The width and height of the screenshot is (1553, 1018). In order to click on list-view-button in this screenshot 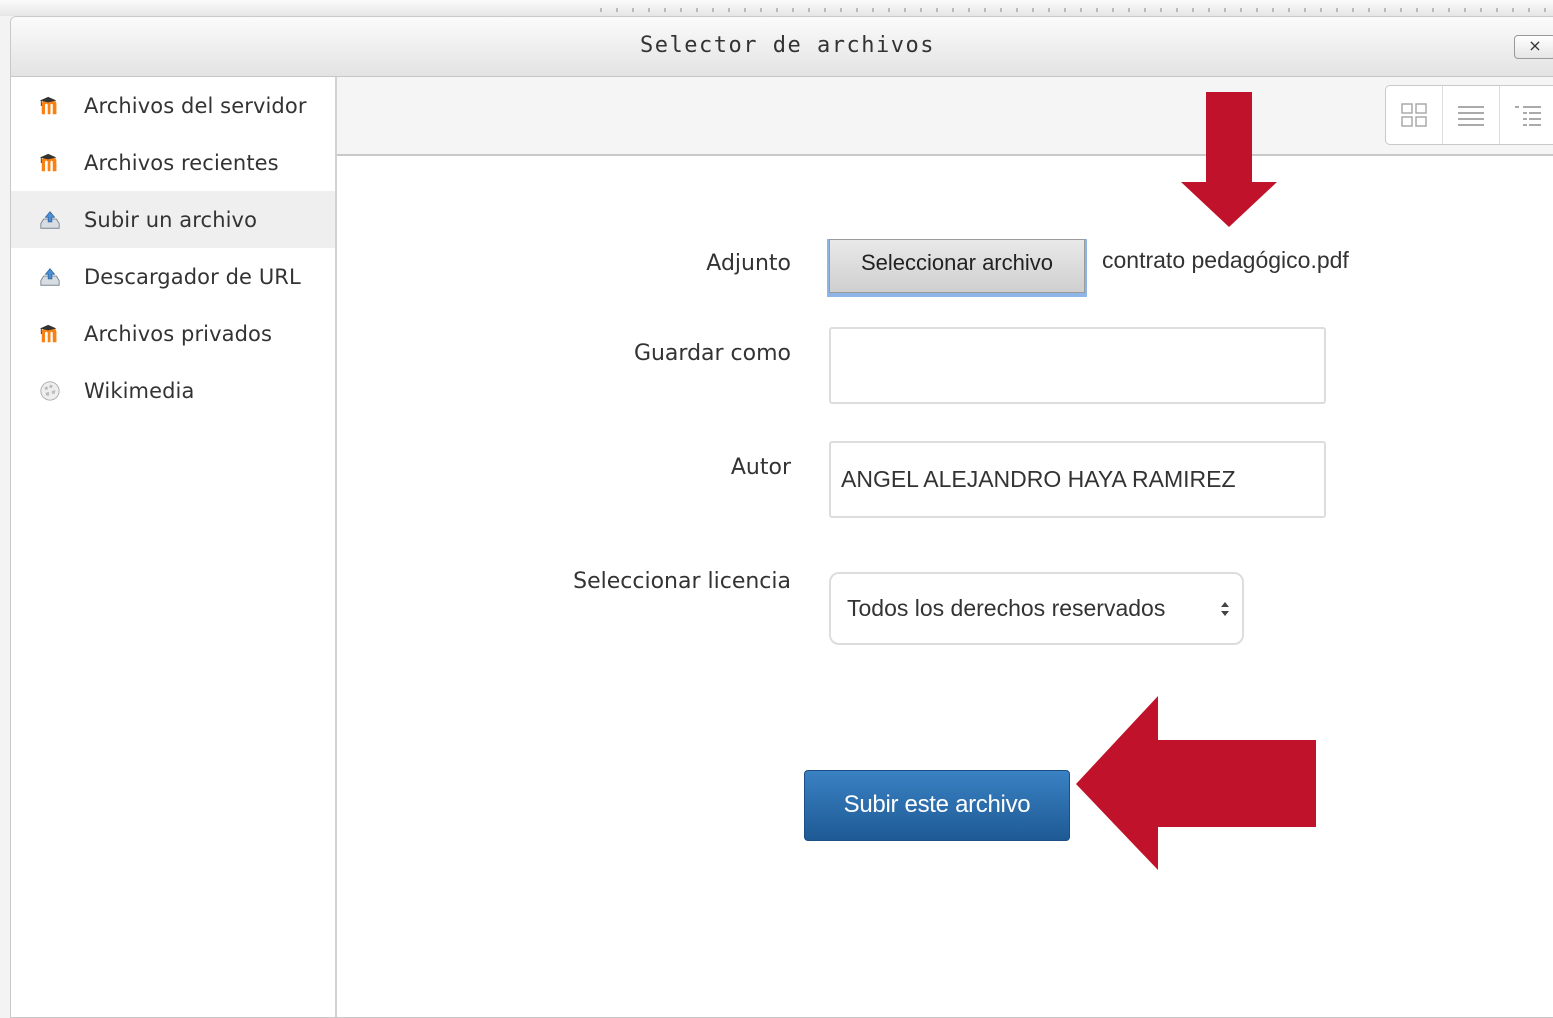, I will do `click(1471, 115)`.